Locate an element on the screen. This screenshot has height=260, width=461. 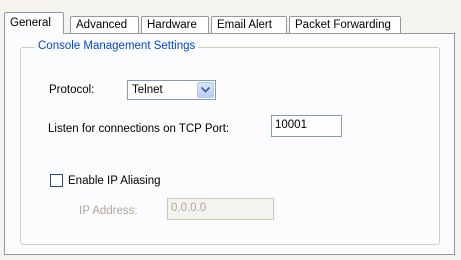
tab-advanced-label: Advanced is located at coordinates (102, 25).